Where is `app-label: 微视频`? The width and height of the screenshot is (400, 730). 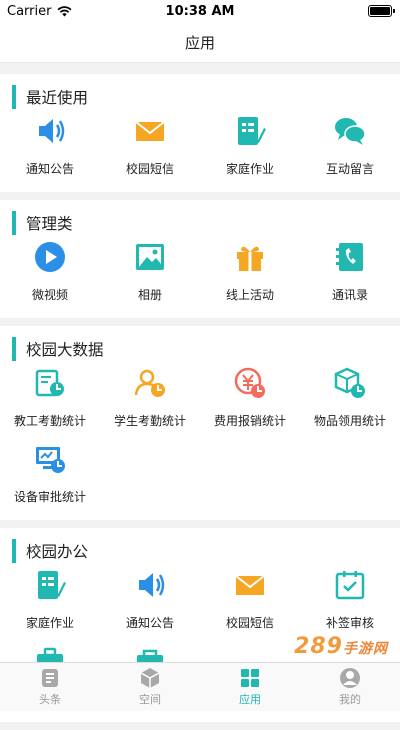
app-label: 微视频 is located at coordinates (49, 295).